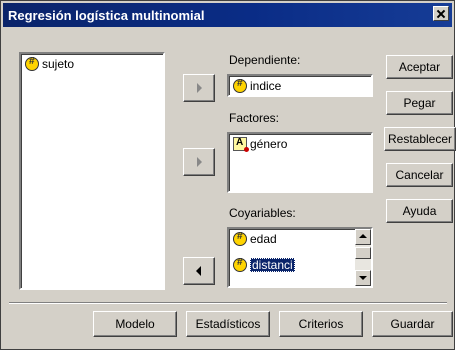 This screenshot has height=352, width=457. Describe the element at coordinates (262, 213) in the screenshot. I see `covariates-label: Coyariables:` at that location.